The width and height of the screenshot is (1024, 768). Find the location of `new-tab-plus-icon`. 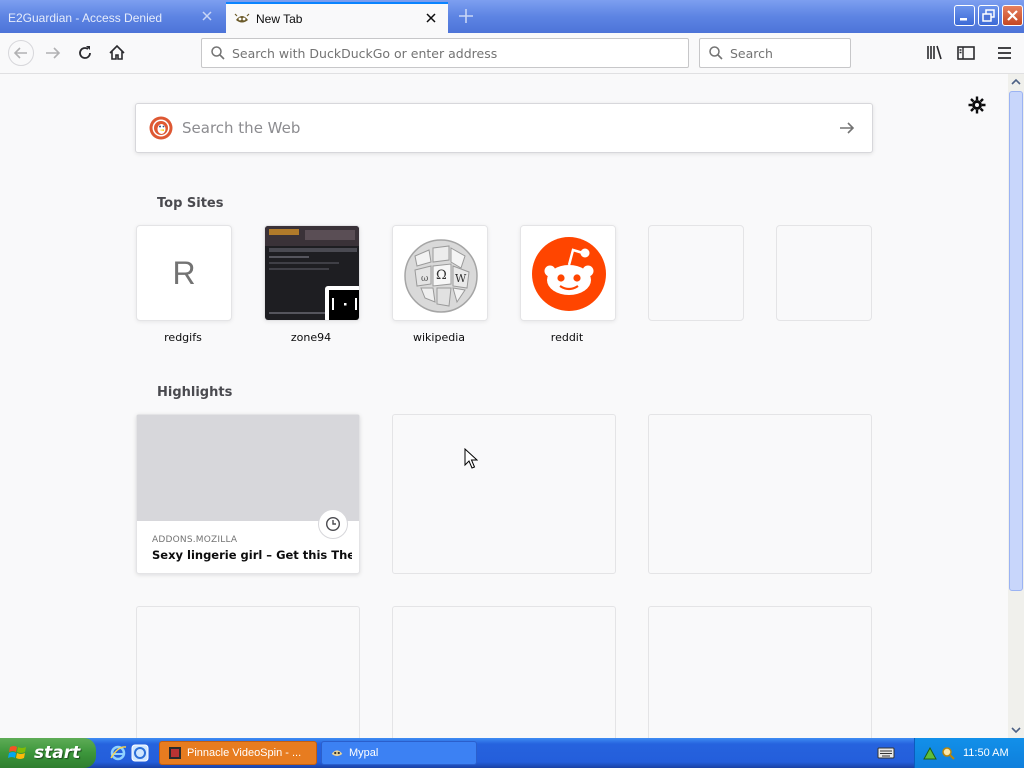

new-tab-plus-icon is located at coordinates (466, 16).